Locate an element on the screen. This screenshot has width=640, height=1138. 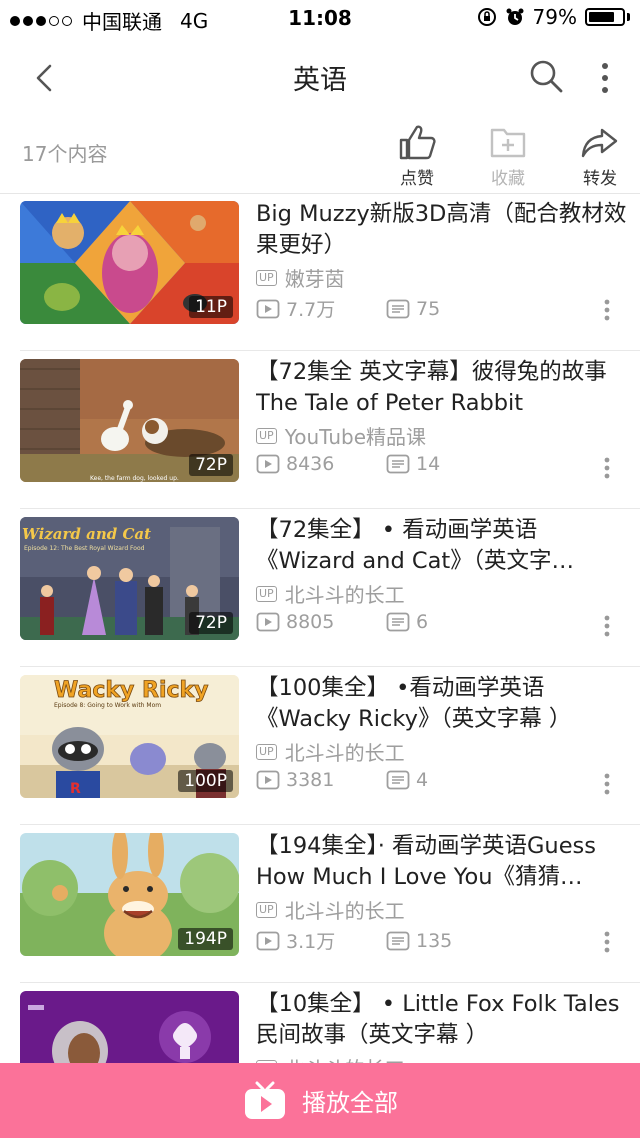
thumb-subtitle: Episode 8: Going to Work with Mom is located at coordinates (107, 705).